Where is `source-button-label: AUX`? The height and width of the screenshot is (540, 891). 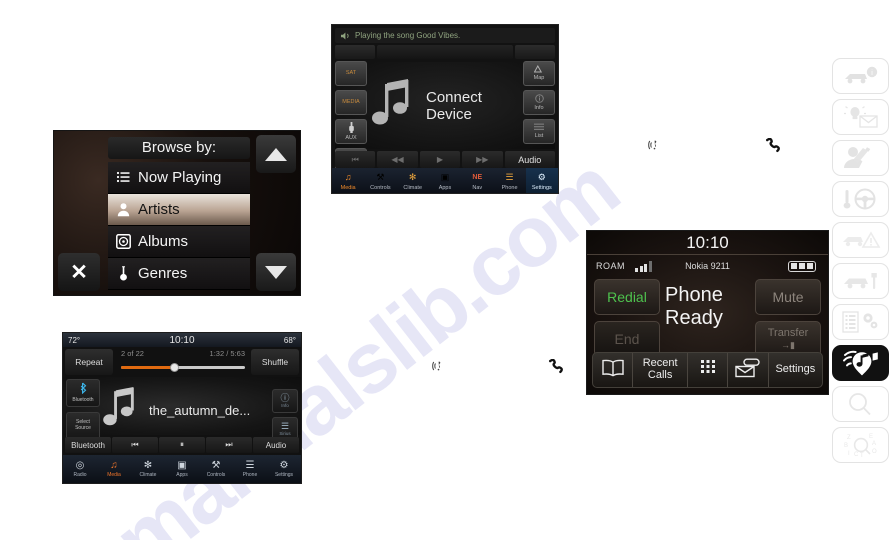
source-button-label: AUX is located at coordinates (351, 137).